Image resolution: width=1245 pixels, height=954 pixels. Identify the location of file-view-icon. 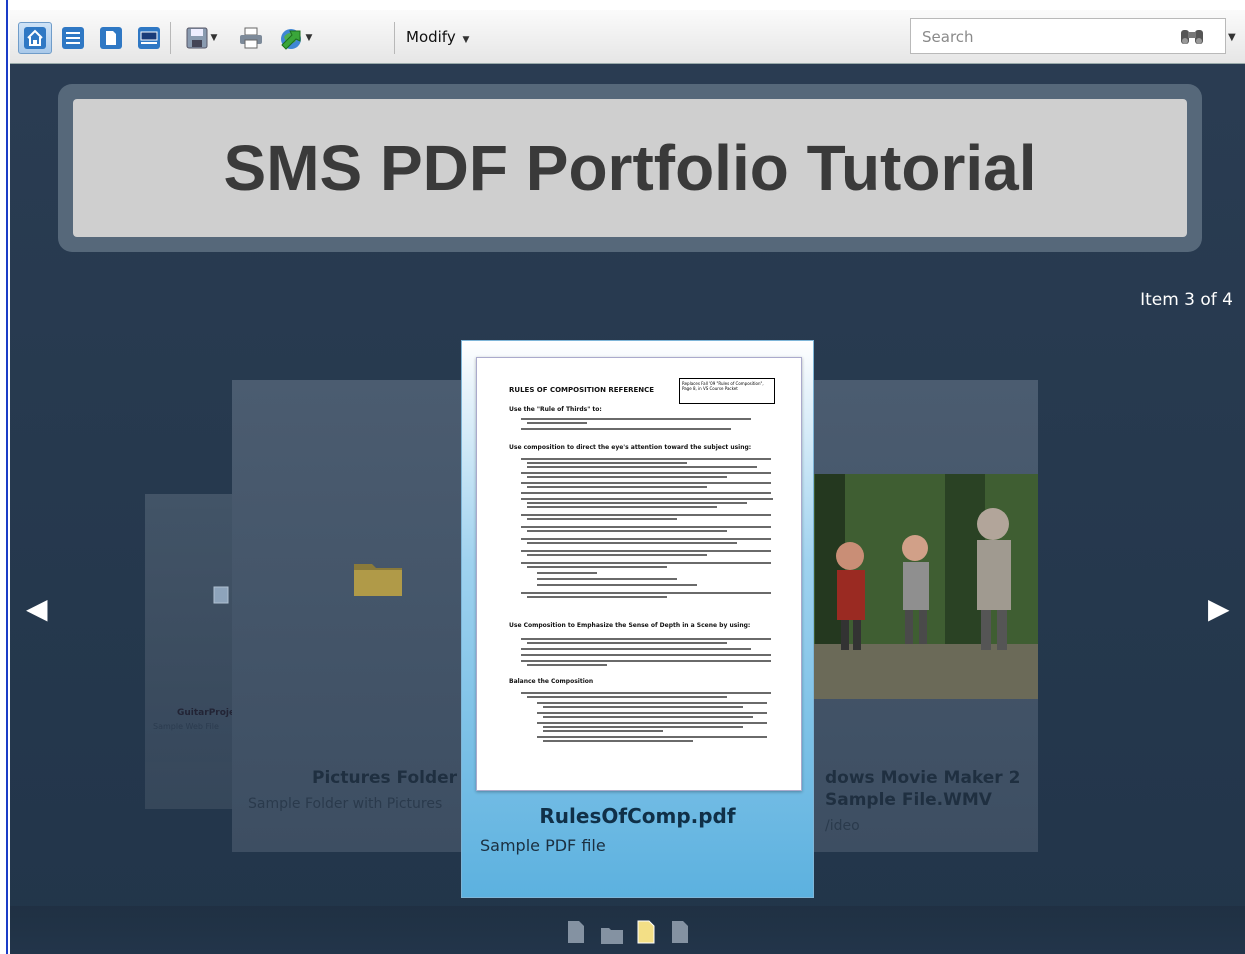
(111, 38).